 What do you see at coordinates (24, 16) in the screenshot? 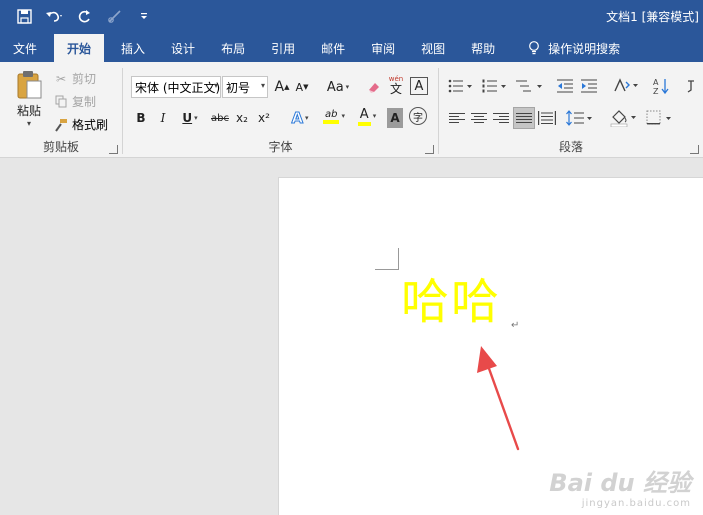
I see `save-icon` at bounding box center [24, 16].